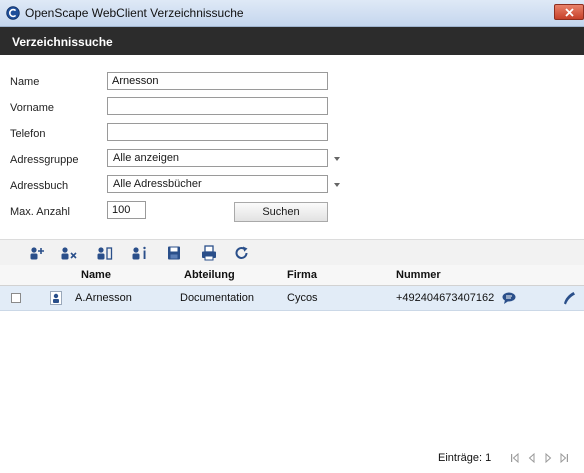 The image size is (584, 473). What do you see at coordinates (32, 108) in the screenshot?
I see `vorname-label: Vorname` at bounding box center [32, 108].